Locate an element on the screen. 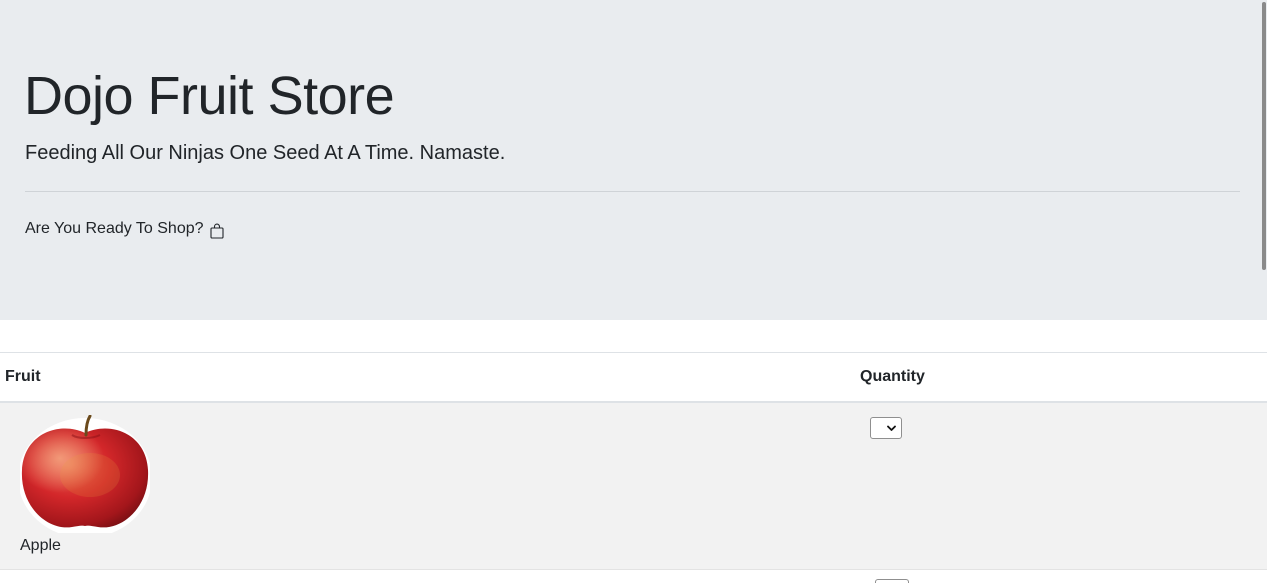 This screenshot has height=583, width=1267. table-row-partial is located at coordinates (633, 576).